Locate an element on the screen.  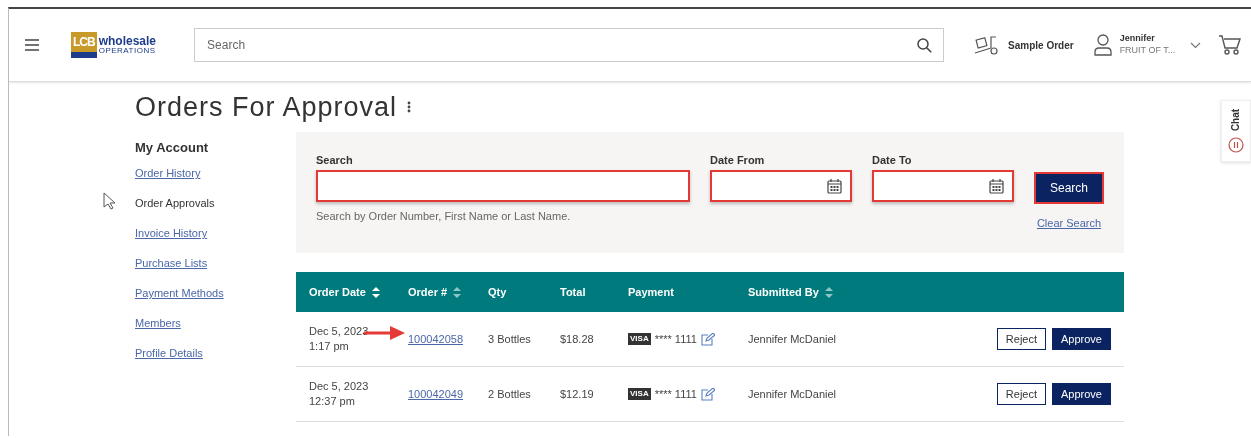
field-label: Date To is located at coordinates (892, 160).